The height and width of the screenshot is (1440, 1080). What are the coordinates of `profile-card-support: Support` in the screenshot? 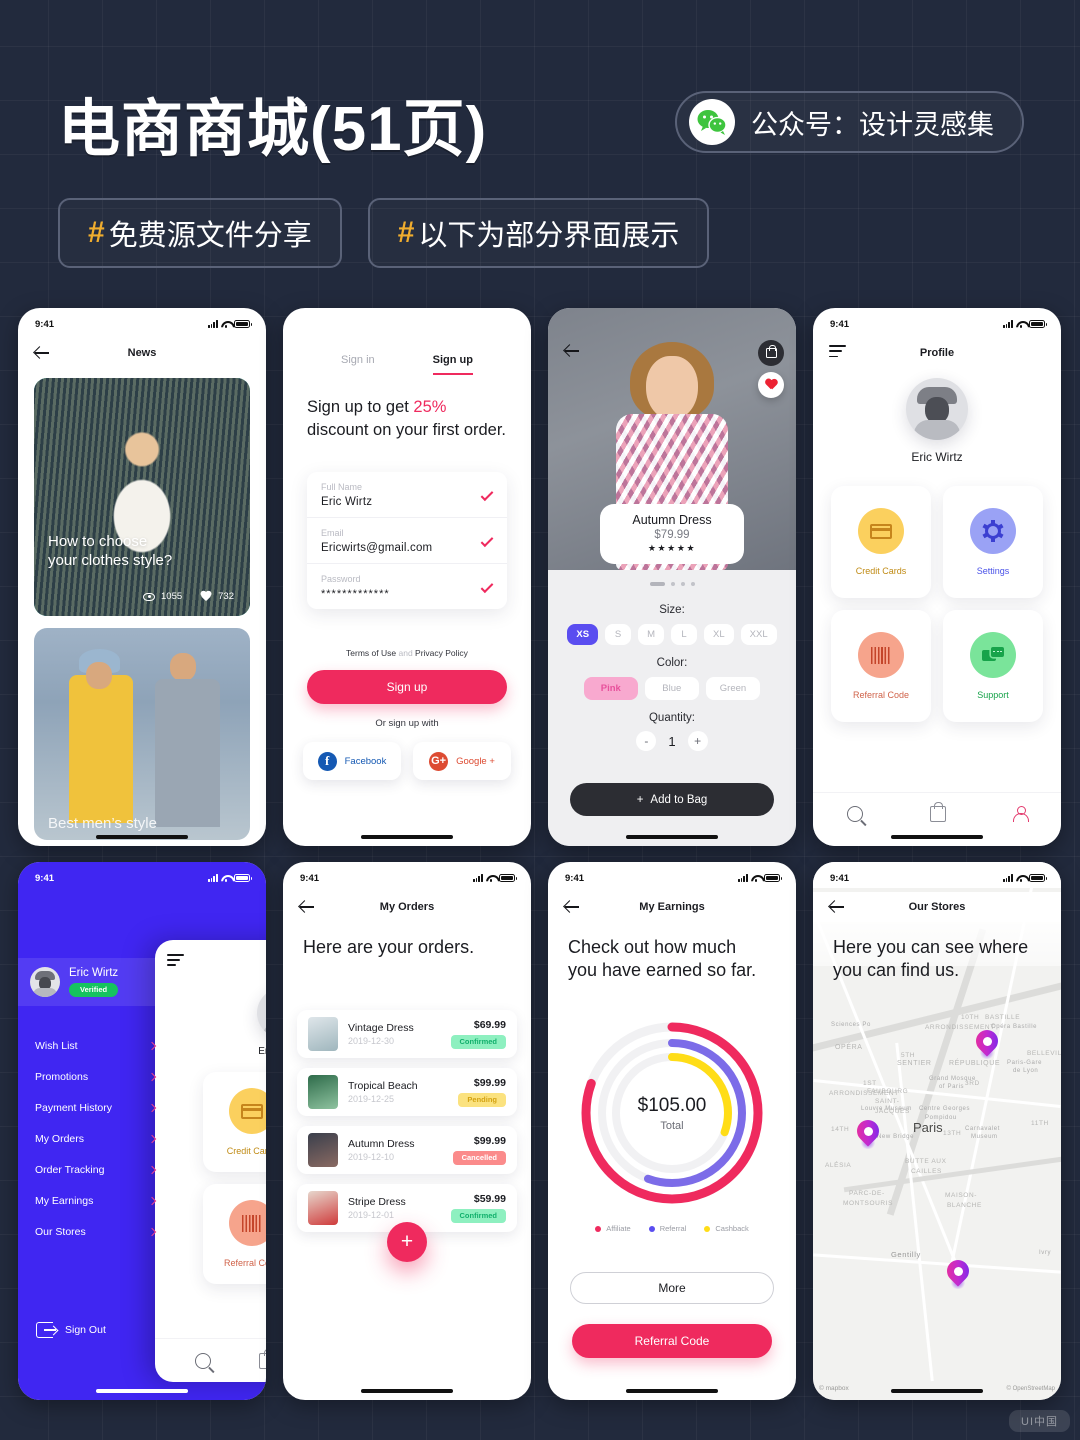 It's located at (993, 666).